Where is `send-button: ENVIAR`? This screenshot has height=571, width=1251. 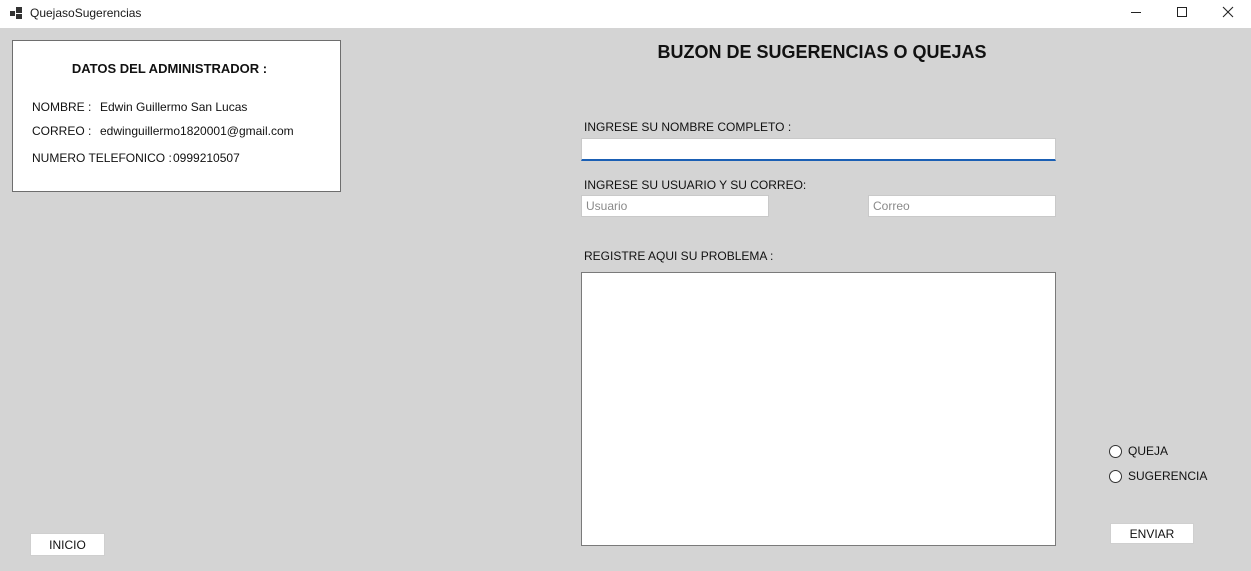
send-button: ENVIAR is located at coordinates (1152, 533).